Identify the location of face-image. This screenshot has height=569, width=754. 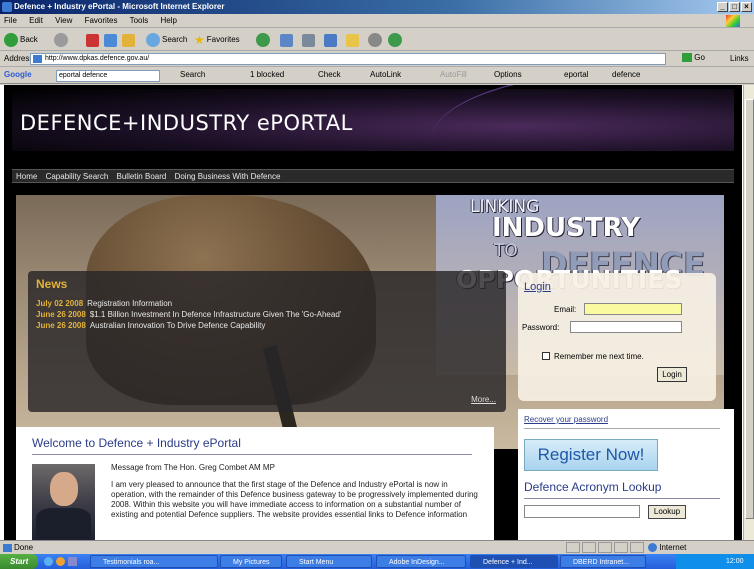
(64, 489).